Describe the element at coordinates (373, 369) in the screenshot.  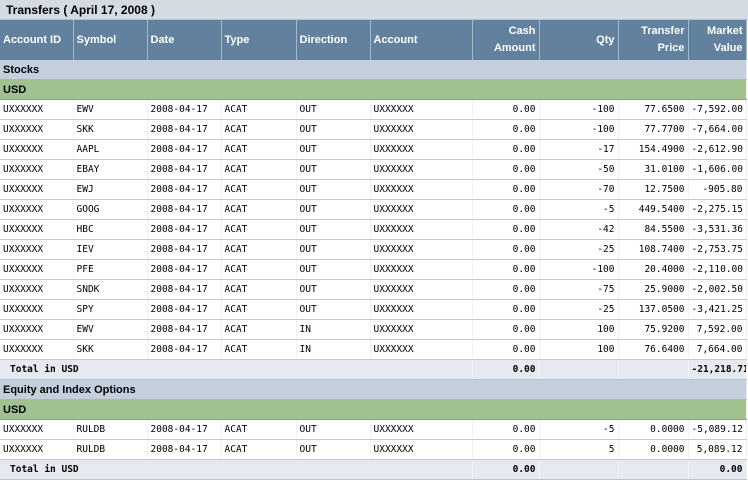
I see `total-row: Total in USD 0.00 -21,218.71` at that location.